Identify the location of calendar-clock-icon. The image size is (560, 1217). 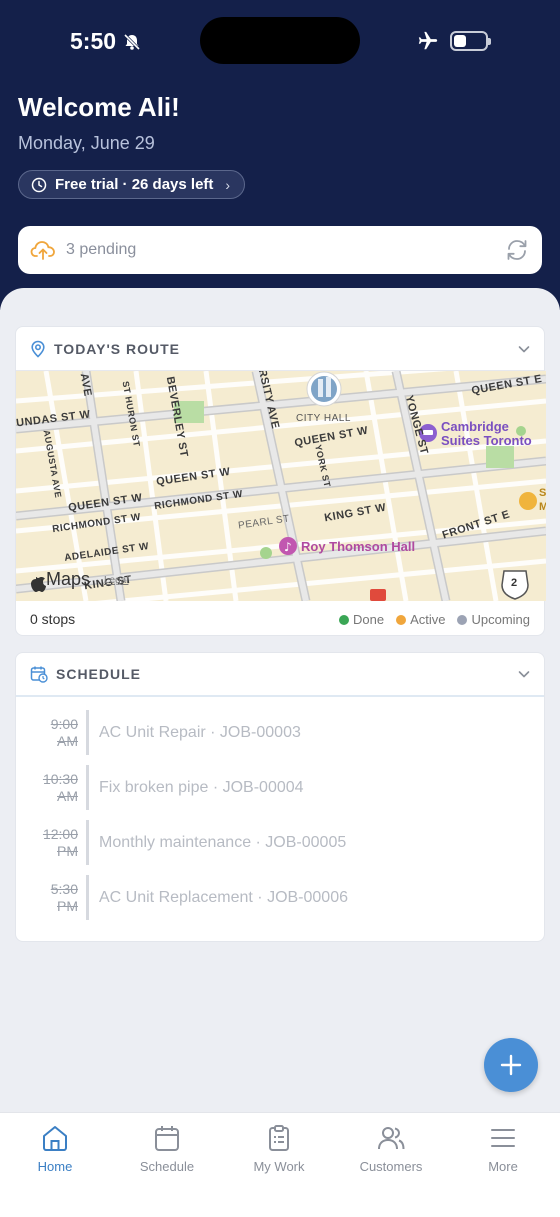
(39, 674).